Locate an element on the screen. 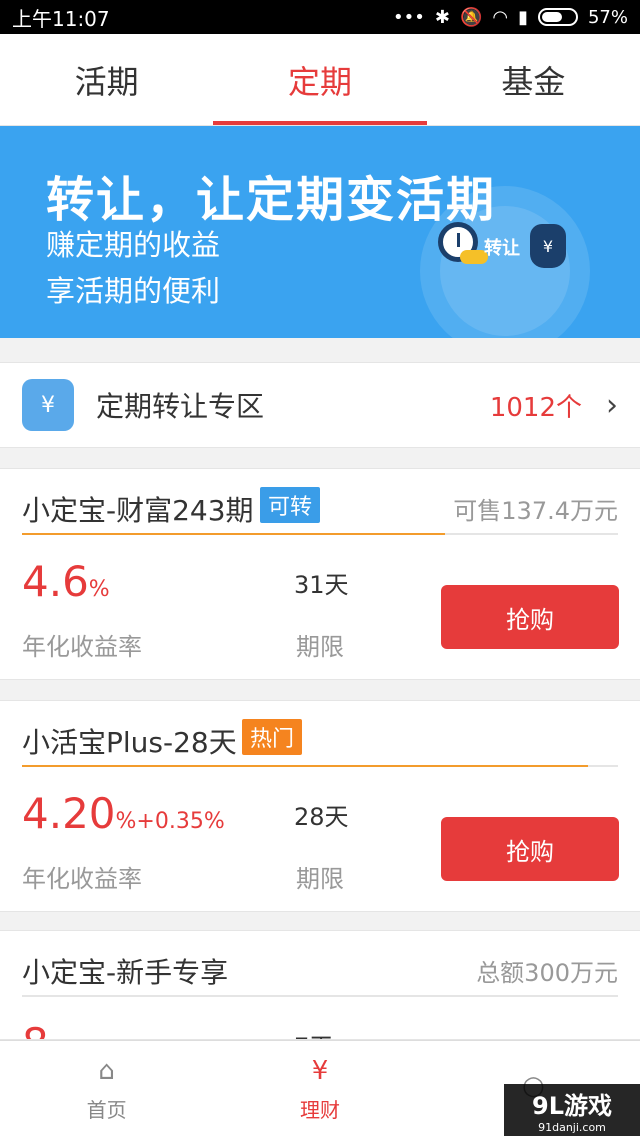 This screenshot has width=640, height=1136. product-name: 小定宝-新手专享 is located at coordinates (125, 972).